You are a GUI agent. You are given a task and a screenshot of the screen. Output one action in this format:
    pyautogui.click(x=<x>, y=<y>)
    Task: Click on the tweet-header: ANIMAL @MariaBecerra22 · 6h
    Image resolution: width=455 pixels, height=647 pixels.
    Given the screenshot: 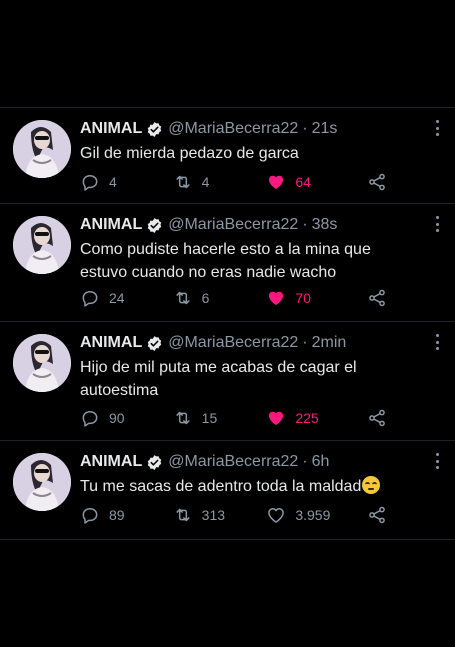 What is the action you would take?
    pyautogui.click(x=261, y=462)
    